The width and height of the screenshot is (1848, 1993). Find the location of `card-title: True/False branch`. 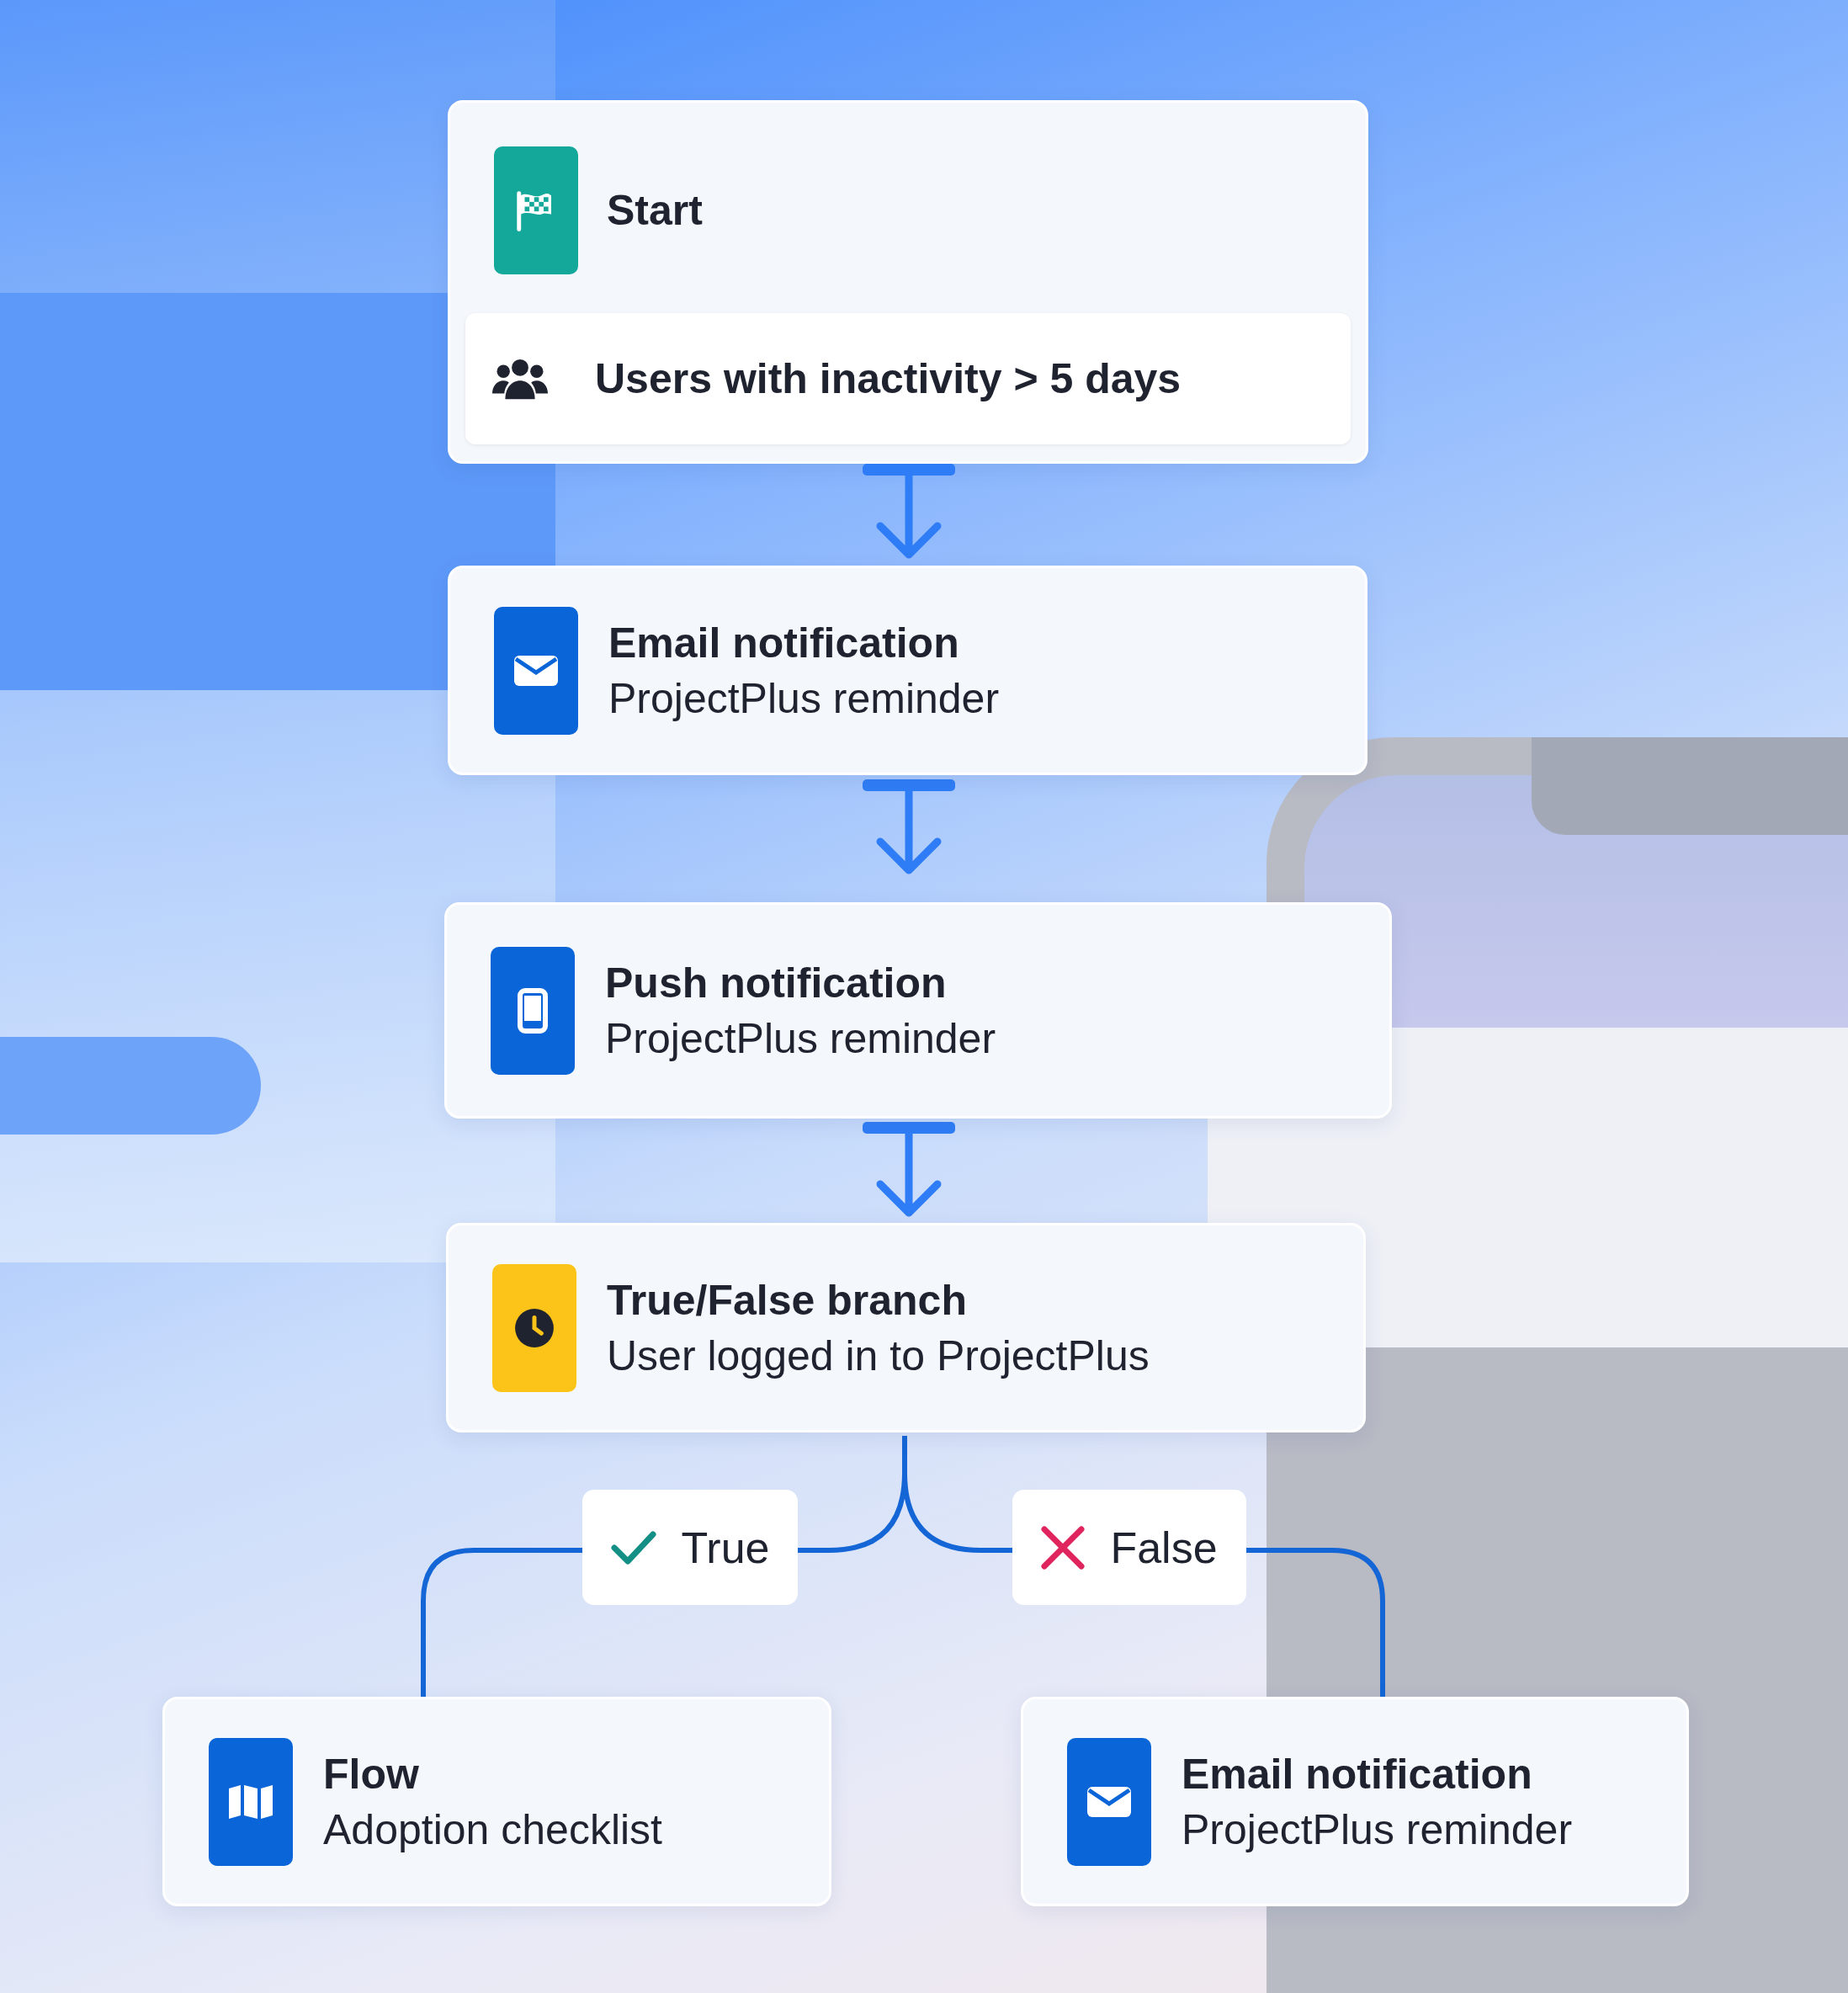

card-title: True/False branch is located at coordinates (787, 1300).